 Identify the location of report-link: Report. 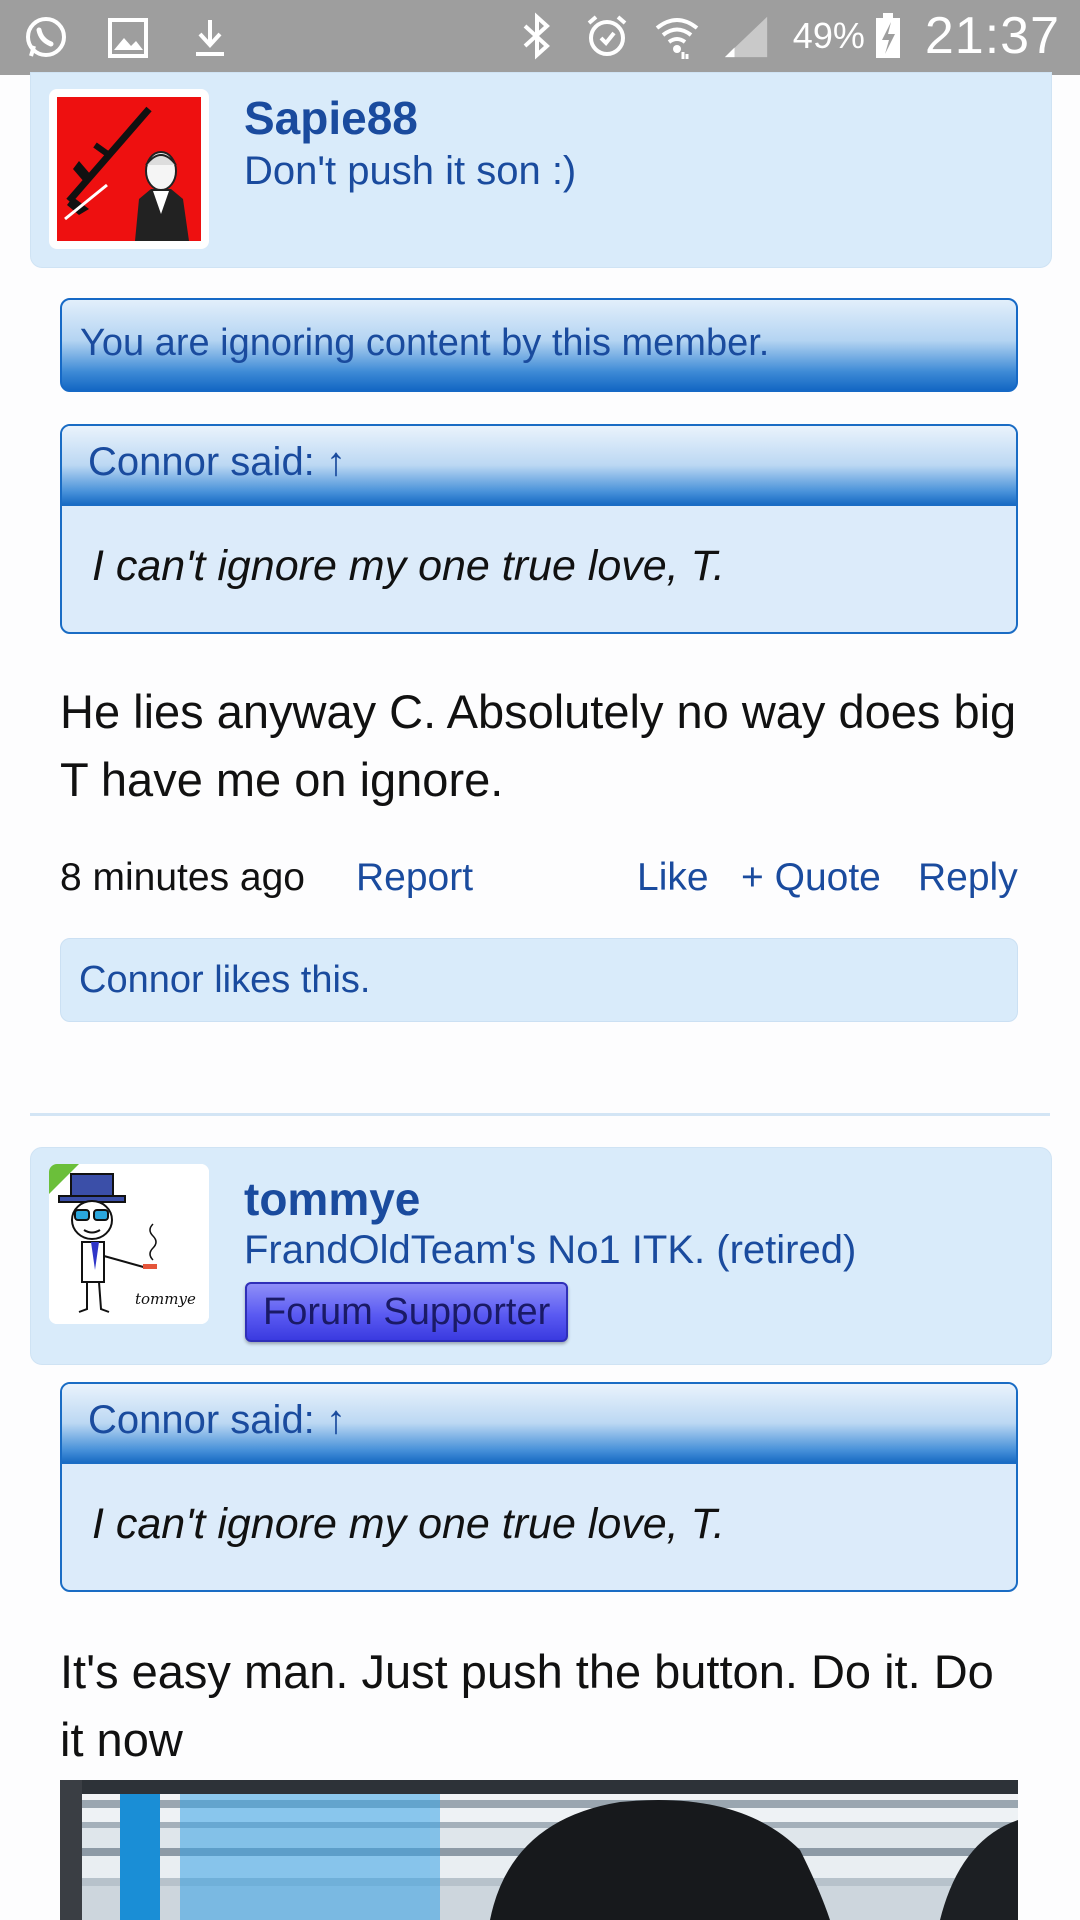
(414, 878).